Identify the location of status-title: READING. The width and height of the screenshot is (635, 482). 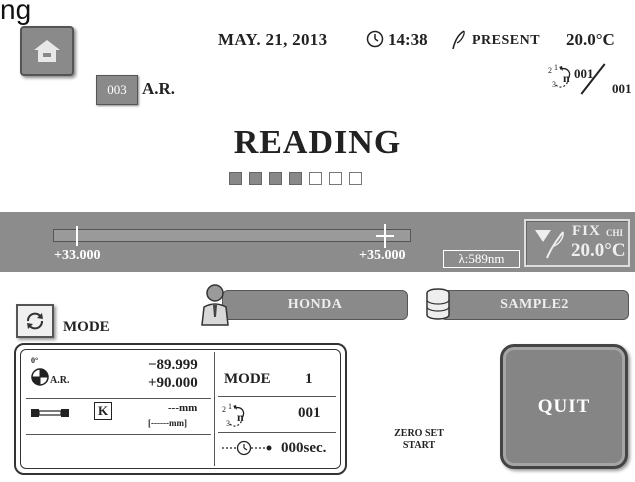
(317, 142).